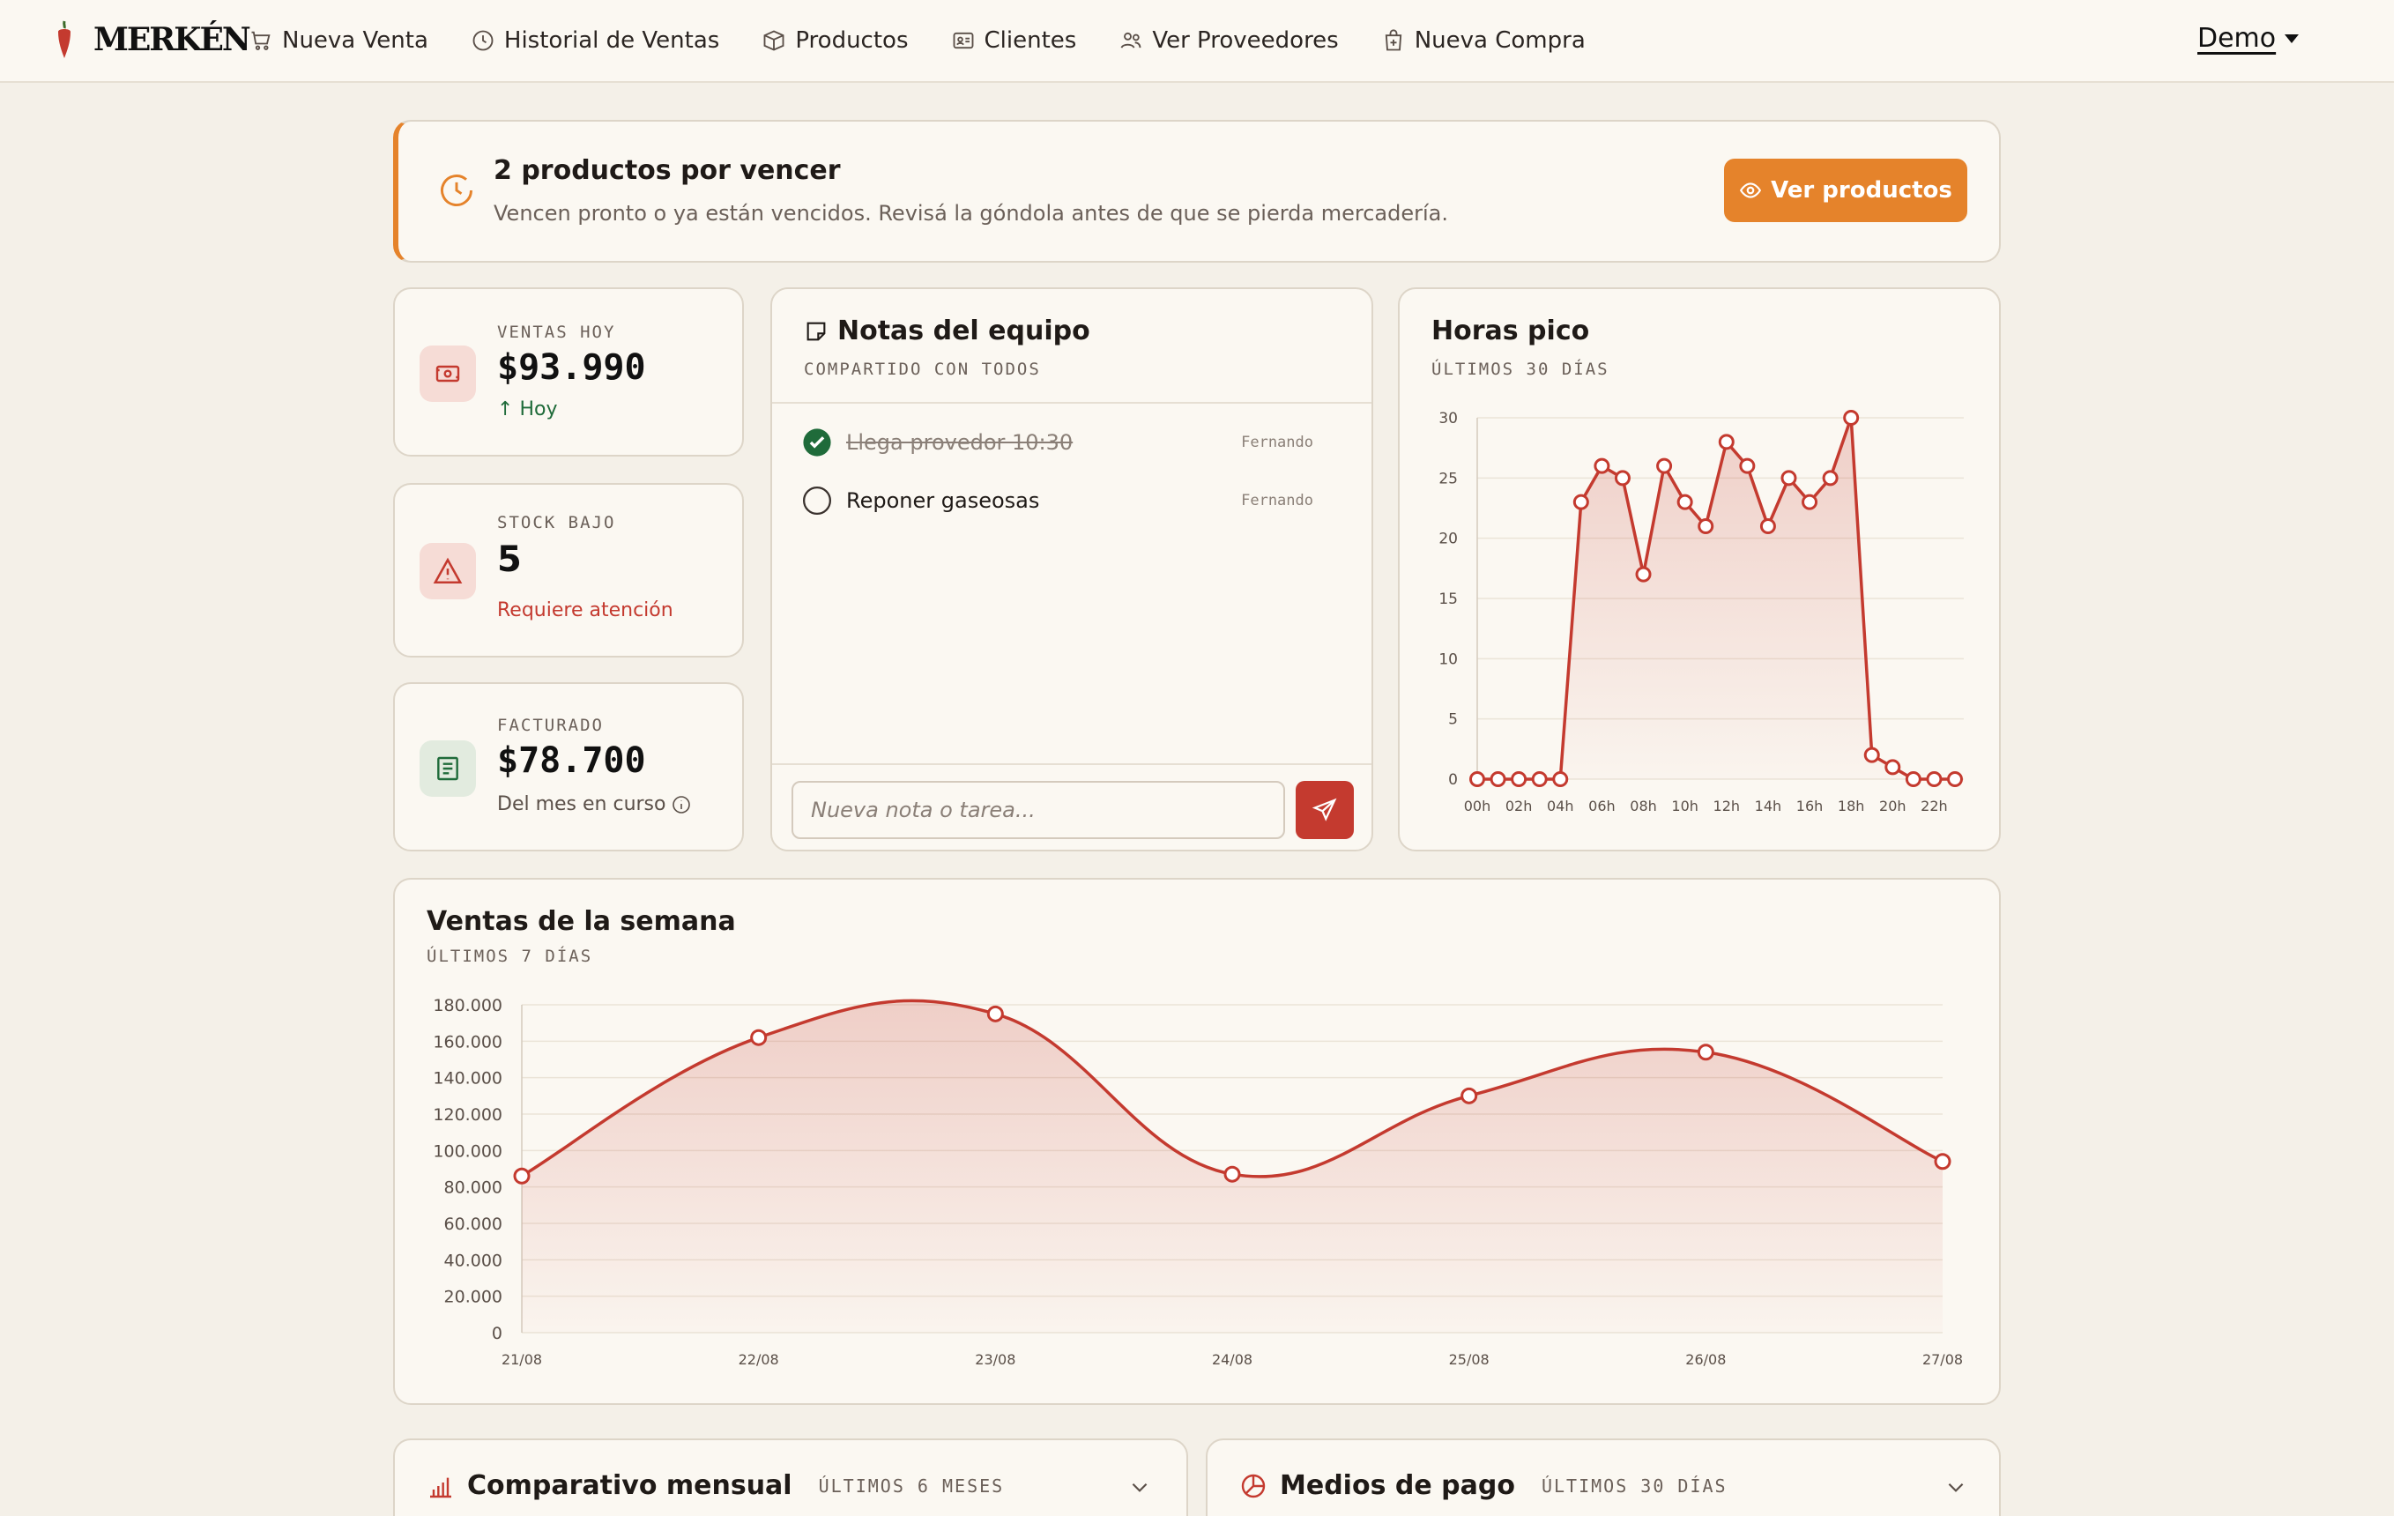 Image resolution: width=2408 pixels, height=1516 pixels. I want to click on y-tick-label: 140.000, so click(468, 1079).